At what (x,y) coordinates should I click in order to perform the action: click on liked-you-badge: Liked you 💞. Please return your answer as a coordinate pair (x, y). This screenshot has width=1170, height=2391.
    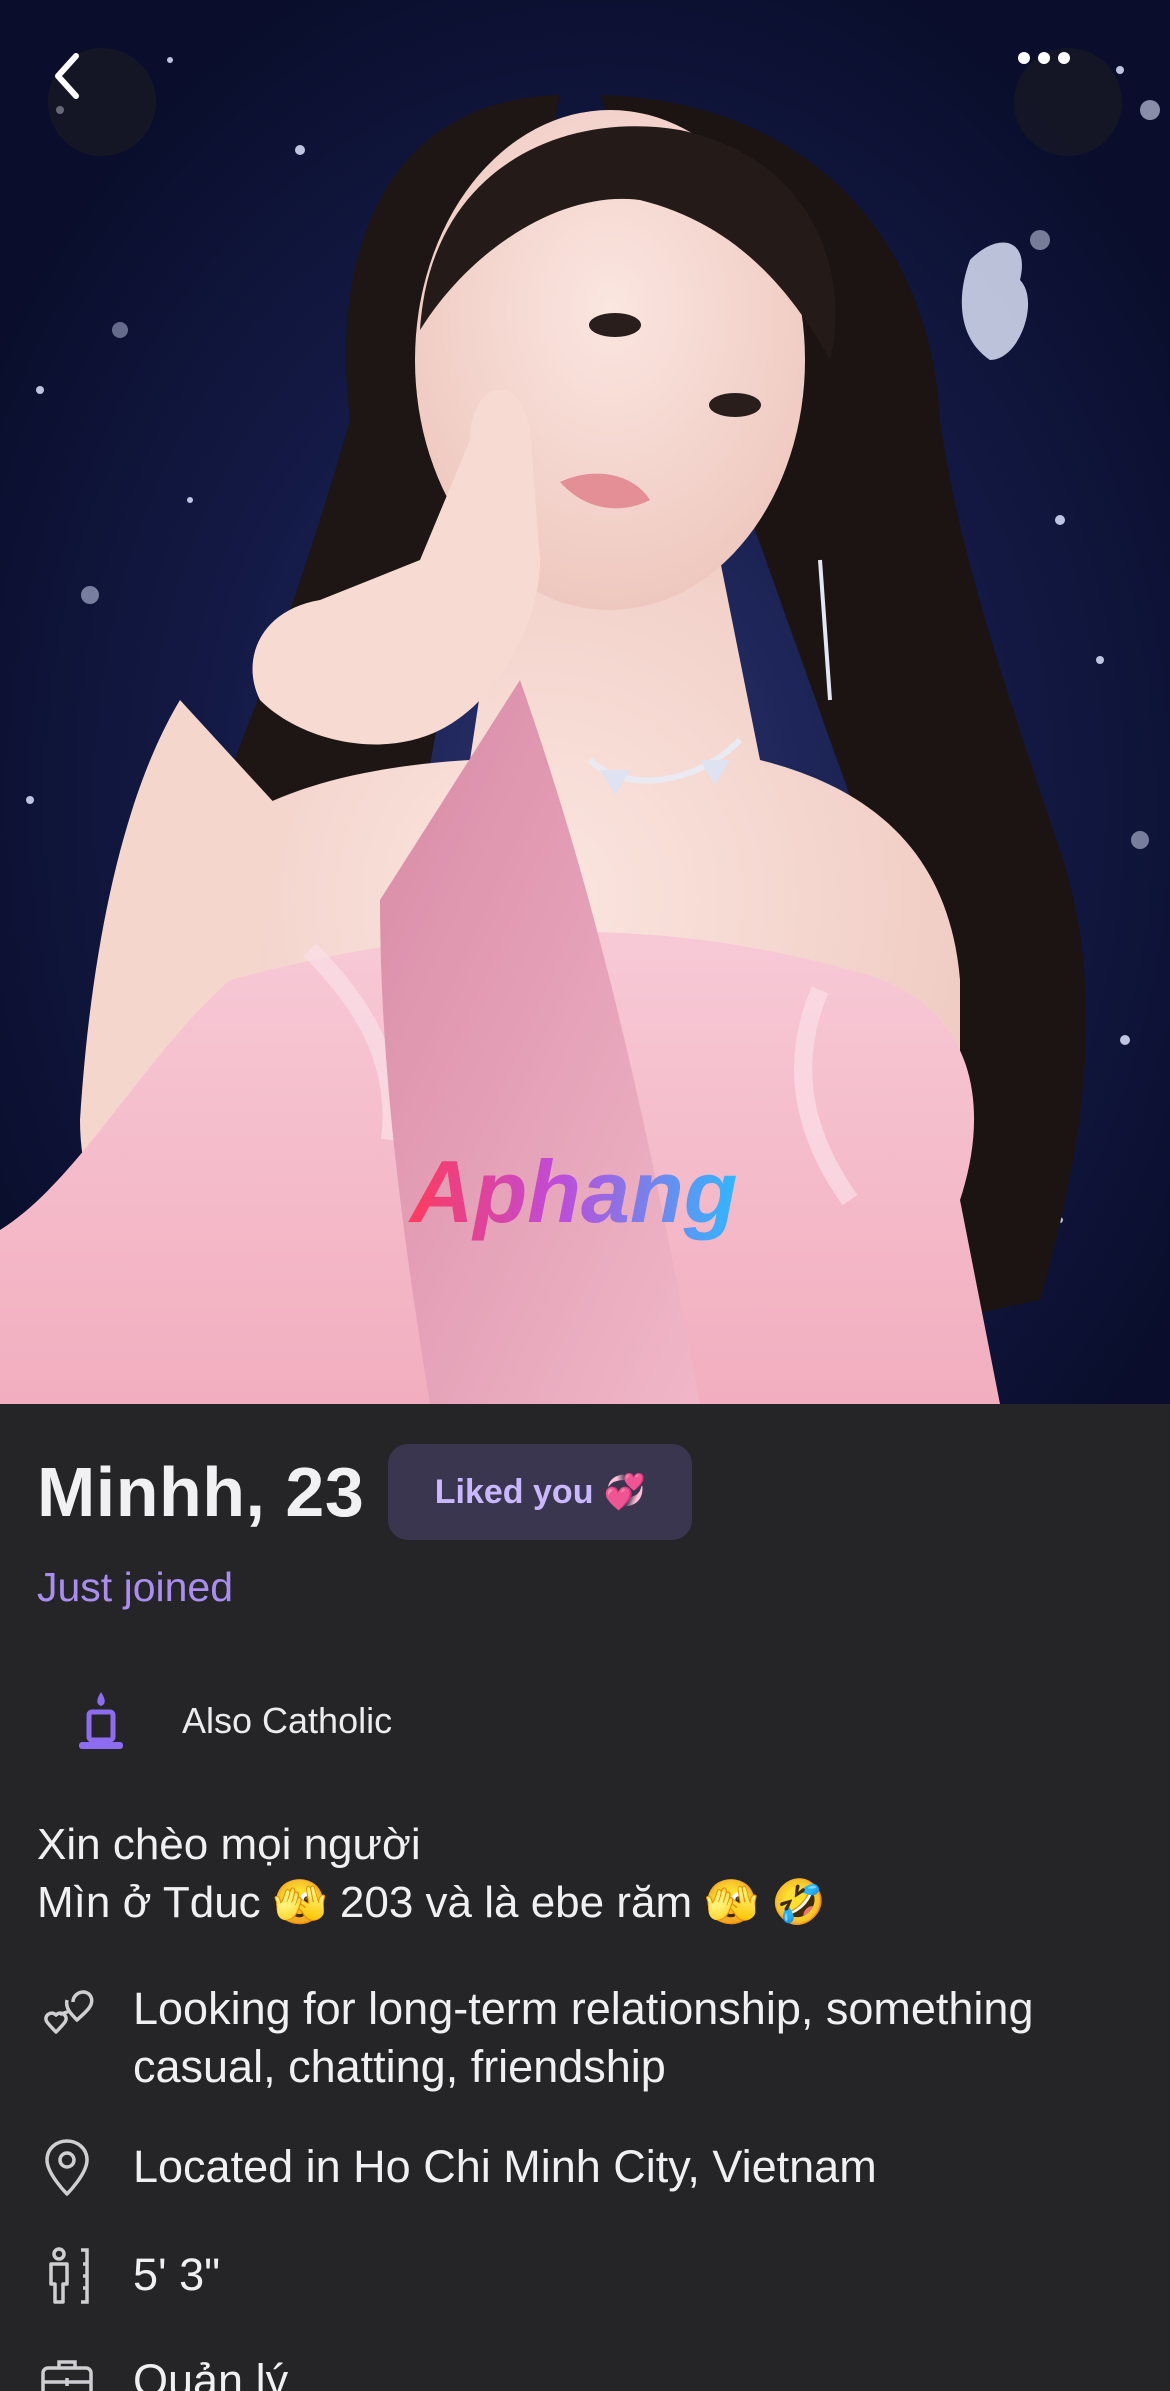
    Looking at the image, I should click on (540, 1492).